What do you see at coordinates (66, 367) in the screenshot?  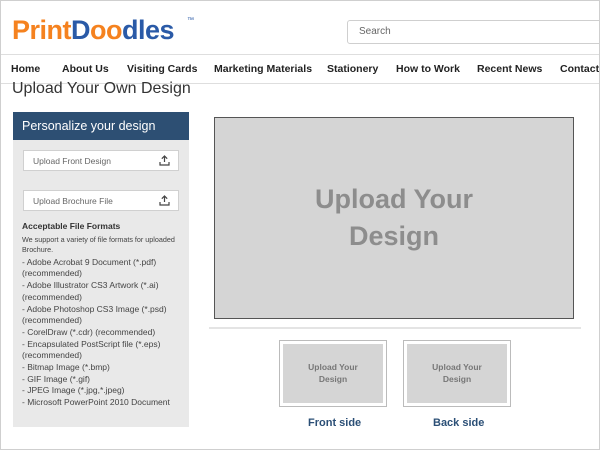 I see `format-item: - Bitmap Image (*.bmp)` at bounding box center [66, 367].